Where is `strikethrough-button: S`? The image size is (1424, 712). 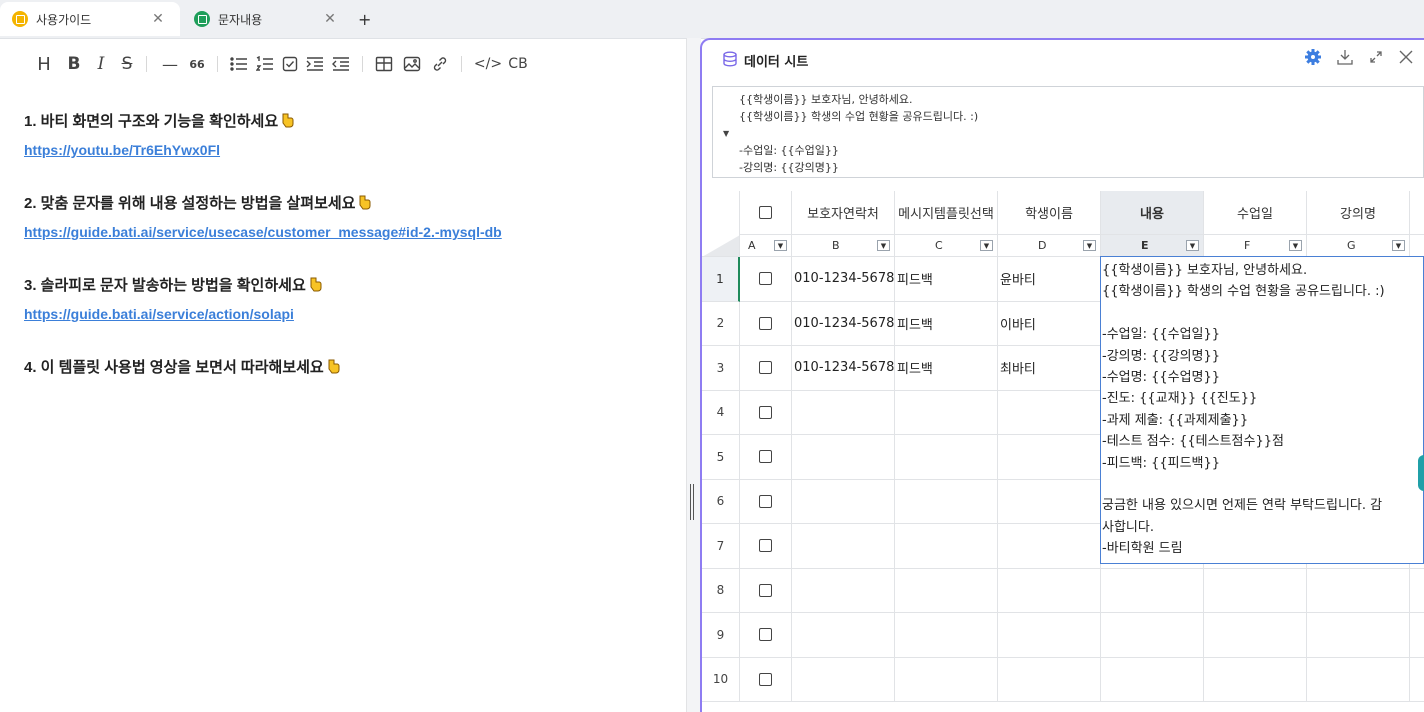 strikethrough-button: S is located at coordinates (127, 64).